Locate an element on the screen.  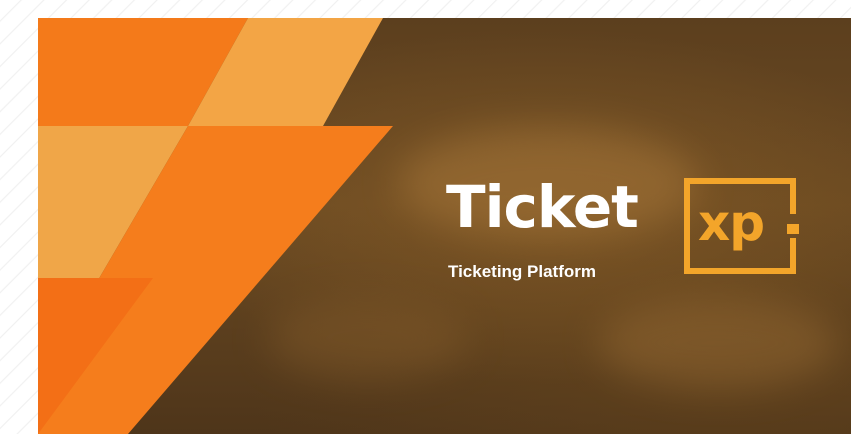
badge-bracket-bottom is located at coordinates (793, 253).